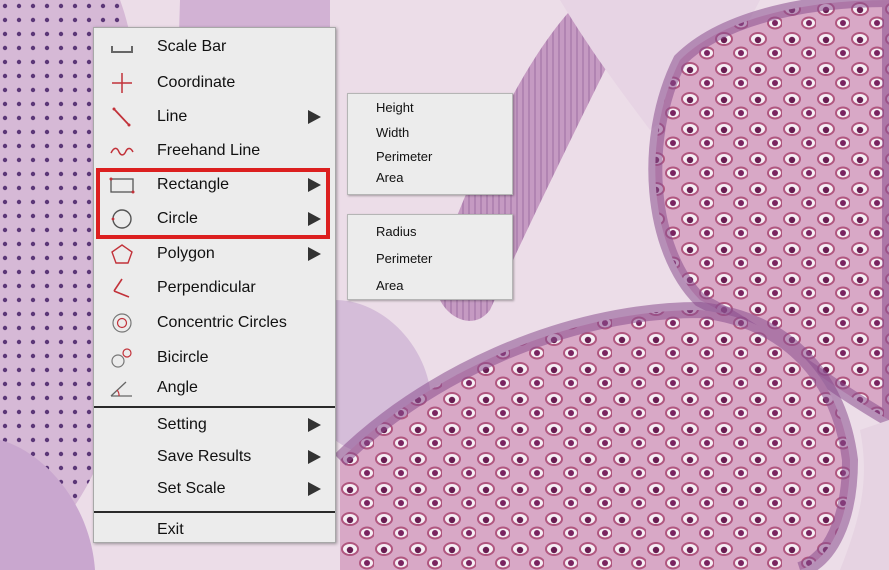 The height and width of the screenshot is (570, 889). What do you see at coordinates (186, 253) in the screenshot?
I see `menu-item-label: Polygon` at bounding box center [186, 253].